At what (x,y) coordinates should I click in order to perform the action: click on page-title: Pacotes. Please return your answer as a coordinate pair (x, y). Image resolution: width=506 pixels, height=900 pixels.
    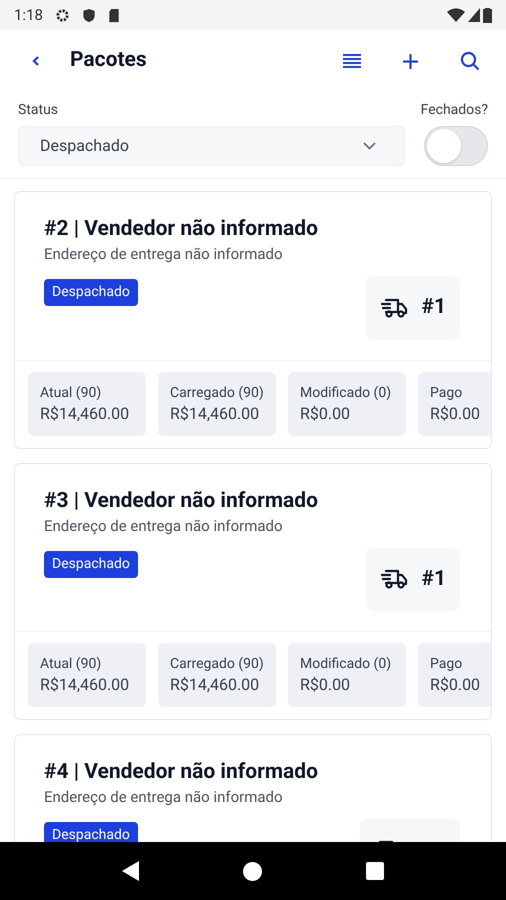
    Looking at the image, I should click on (109, 60).